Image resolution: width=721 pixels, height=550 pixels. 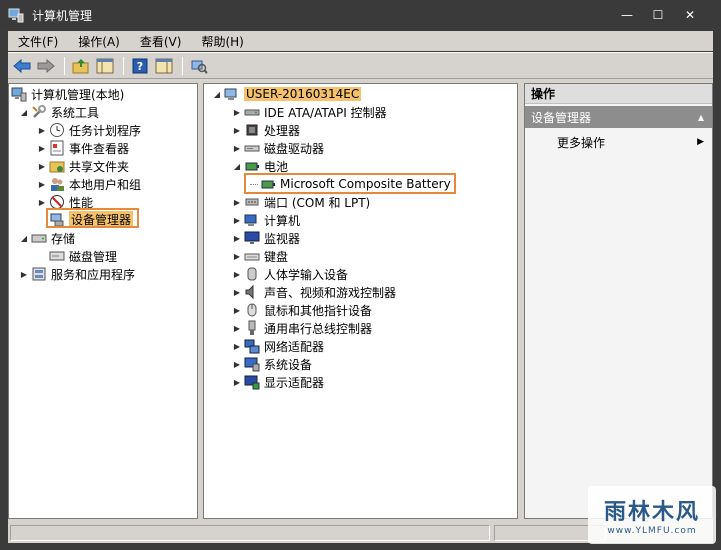 I want to click on menu-action: 操作(A), so click(x=99, y=41).